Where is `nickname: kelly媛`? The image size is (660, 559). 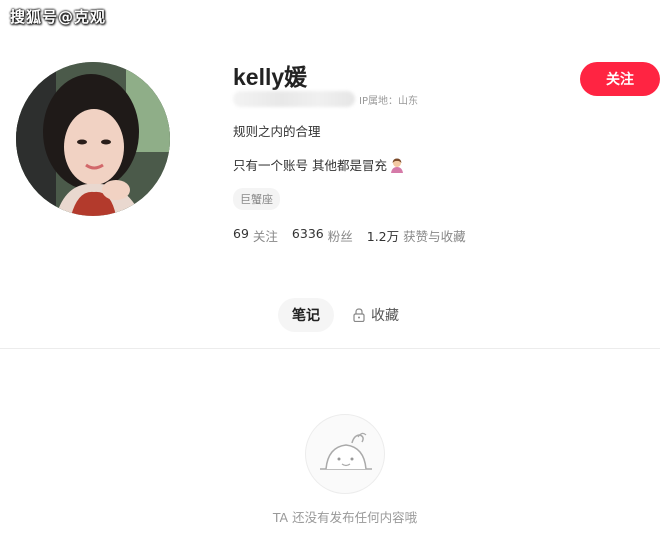
nickname: kelly媛 is located at coordinates (270, 77).